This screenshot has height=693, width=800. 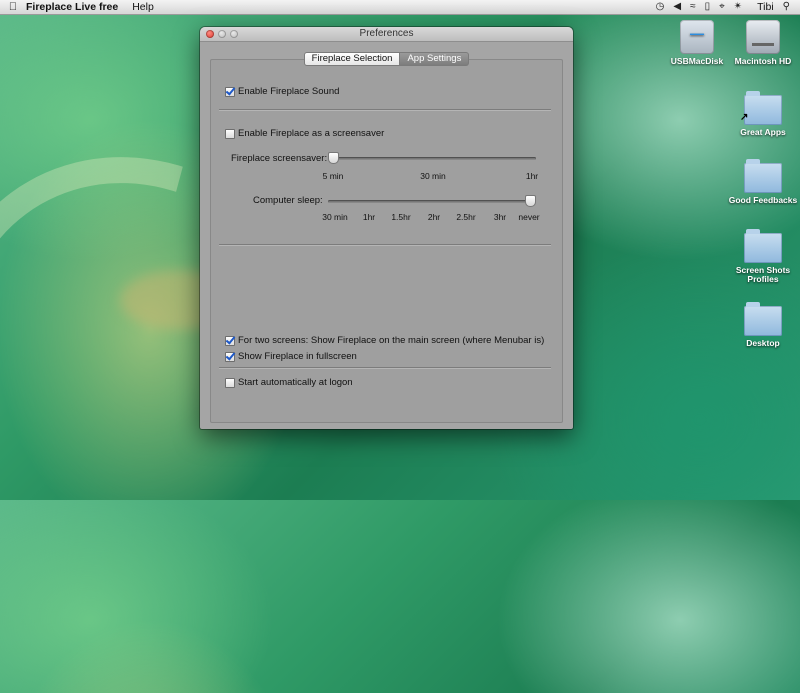 What do you see at coordinates (311, 133) in the screenshot?
I see `screensaver-label: Enable Fireplace as a screensaver` at bounding box center [311, 133].